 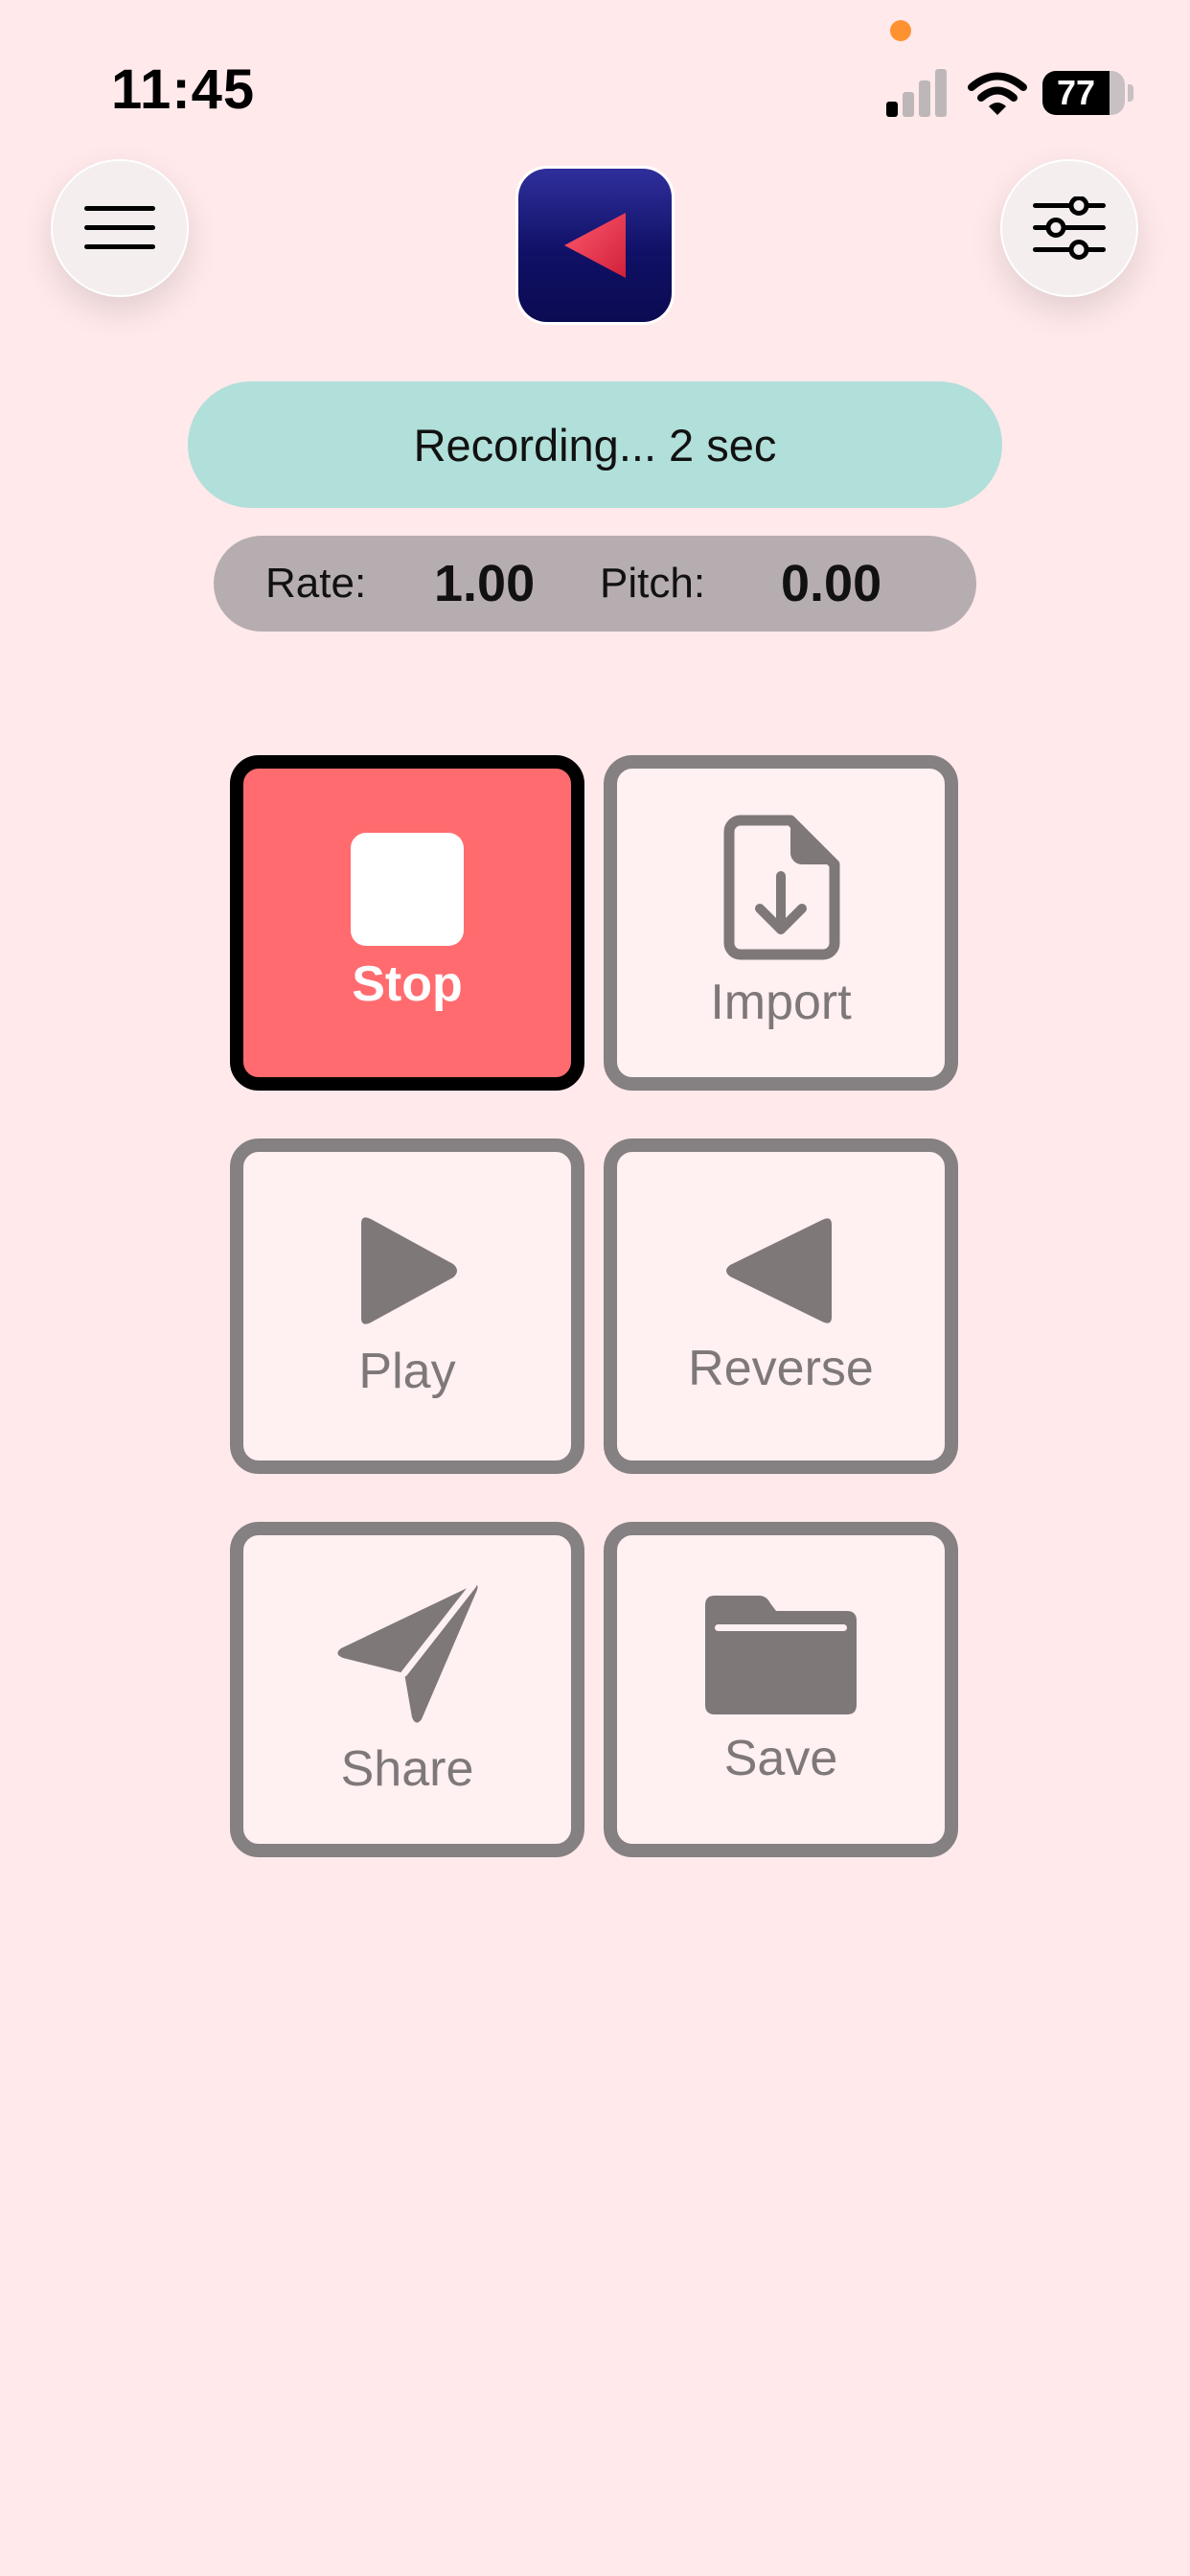 I want to click on share-label: Share, so click(x=407, y=1769).